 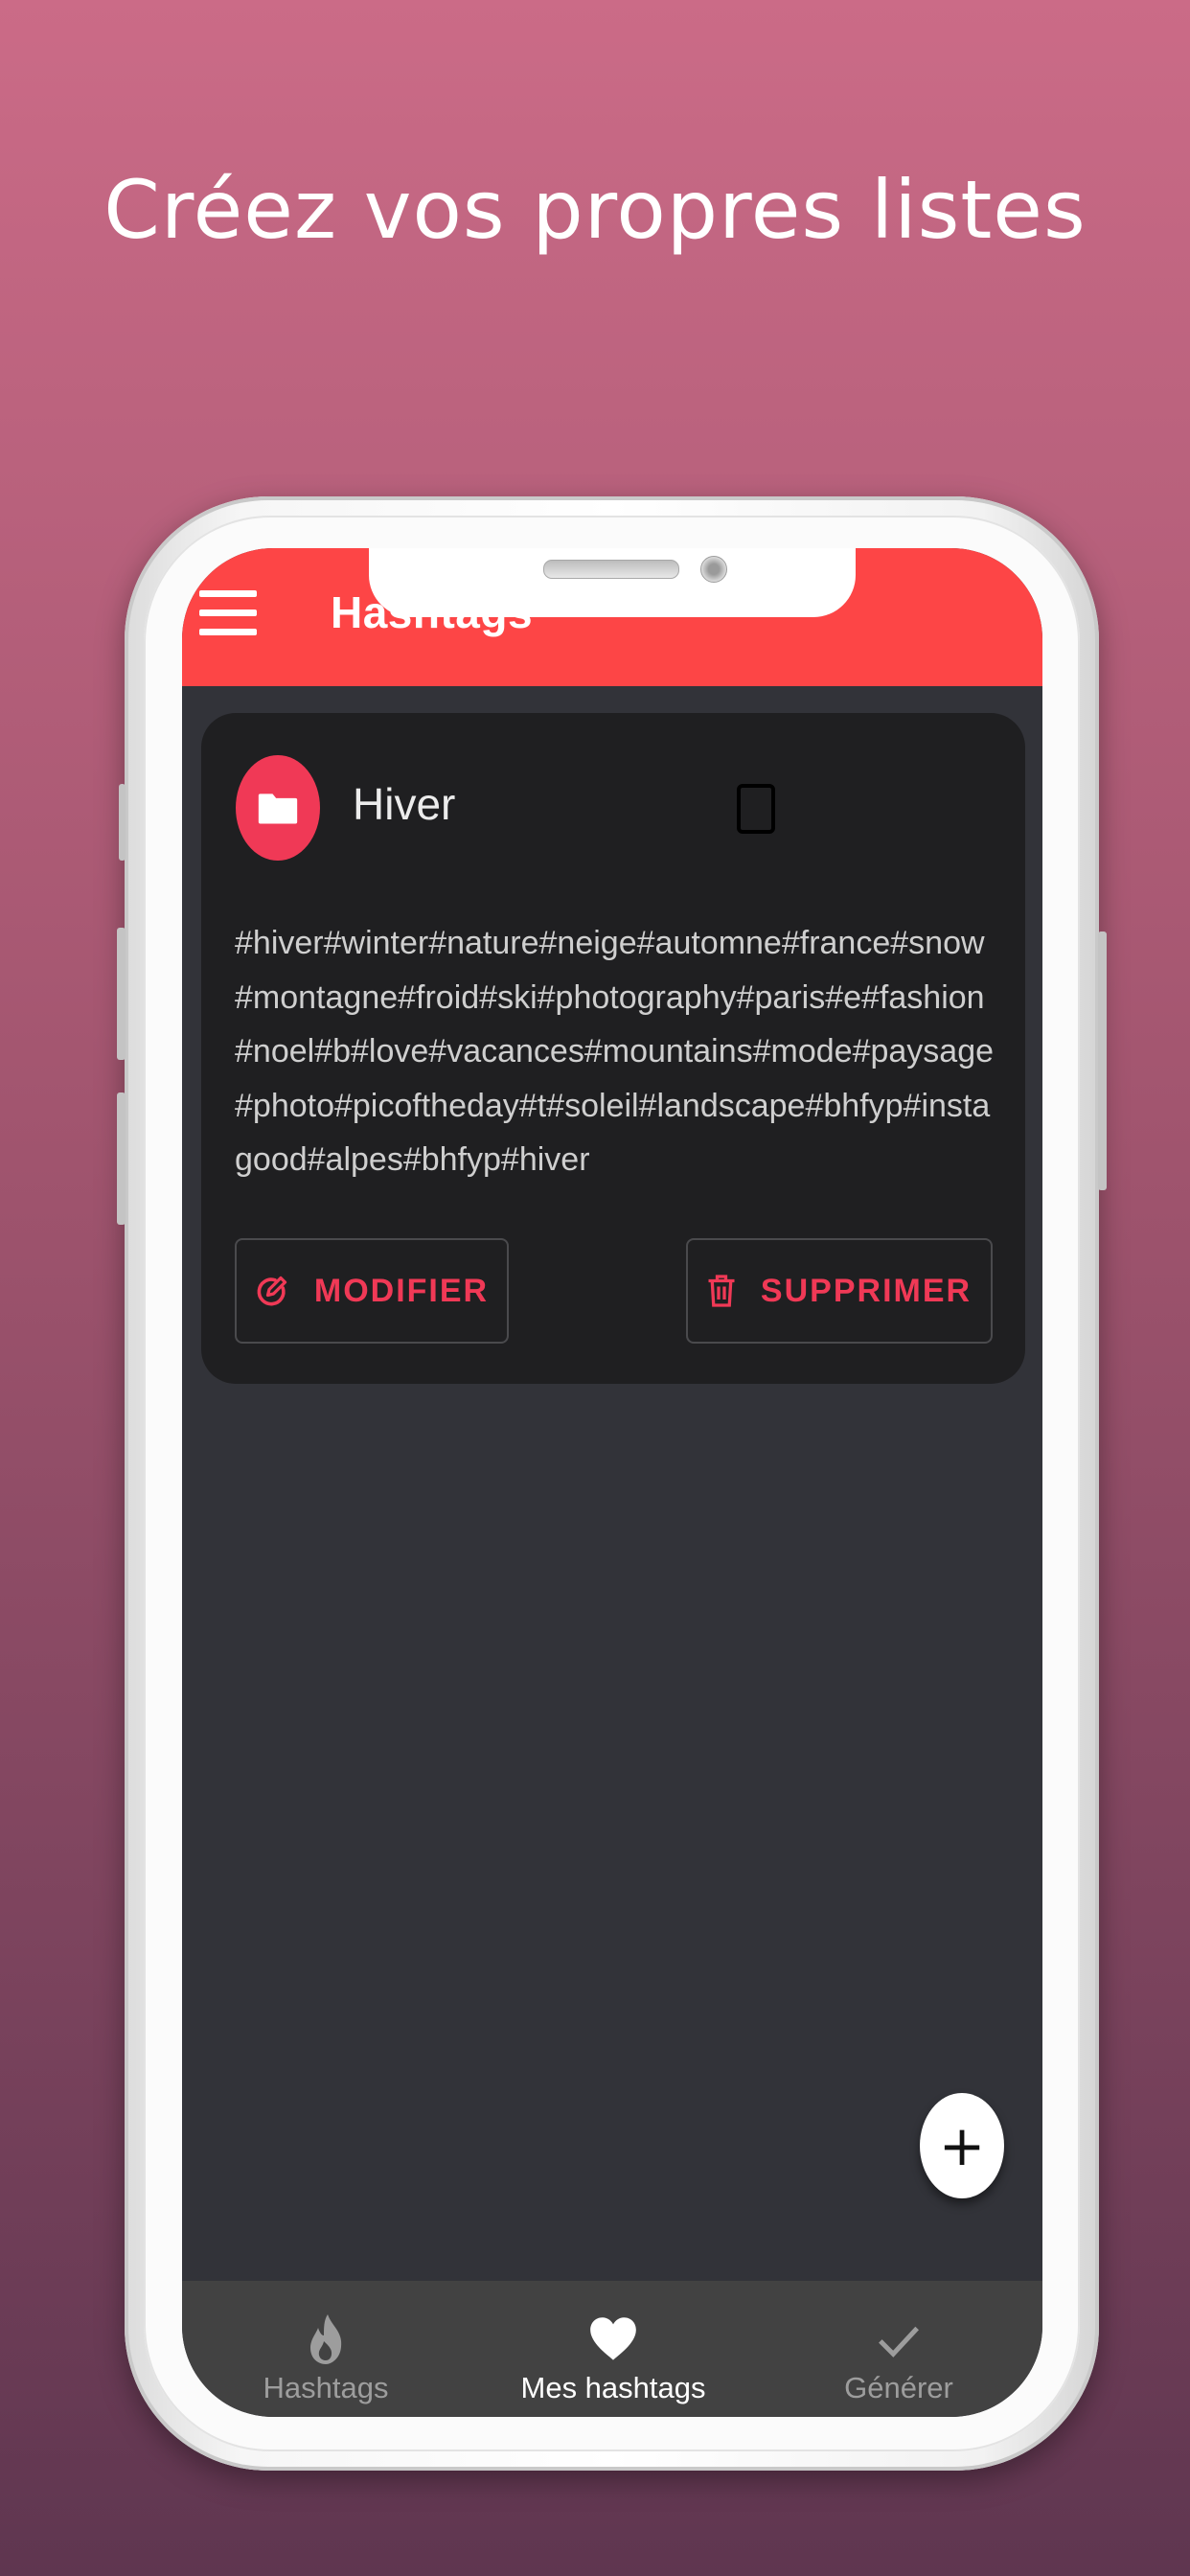 What do you see at coordinates (272, 1291) in the screenshot?
I see `edit-icon` at bounding box center [272, 1291].